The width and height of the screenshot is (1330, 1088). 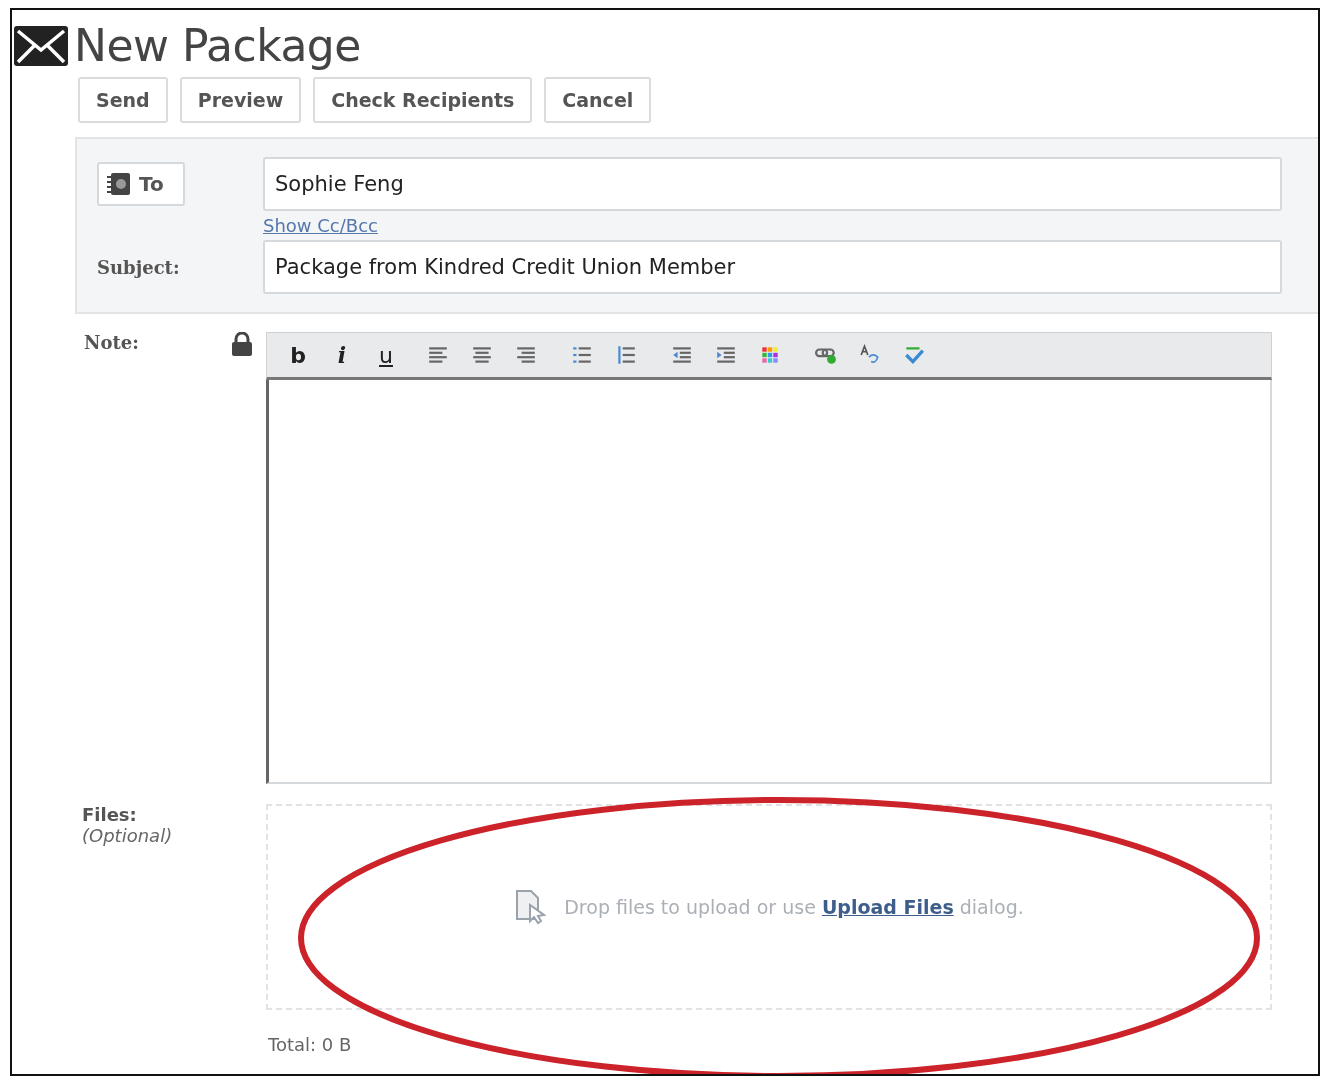 What do you see at coordinates (870, 355) in the screenshot?
I see `font-style-icon` at bounding box center [870, 355].